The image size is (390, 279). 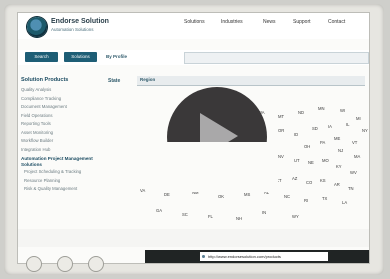 I want to click on address-text: http://www.endorsesolution.com/products, so click(x=244, y=256).